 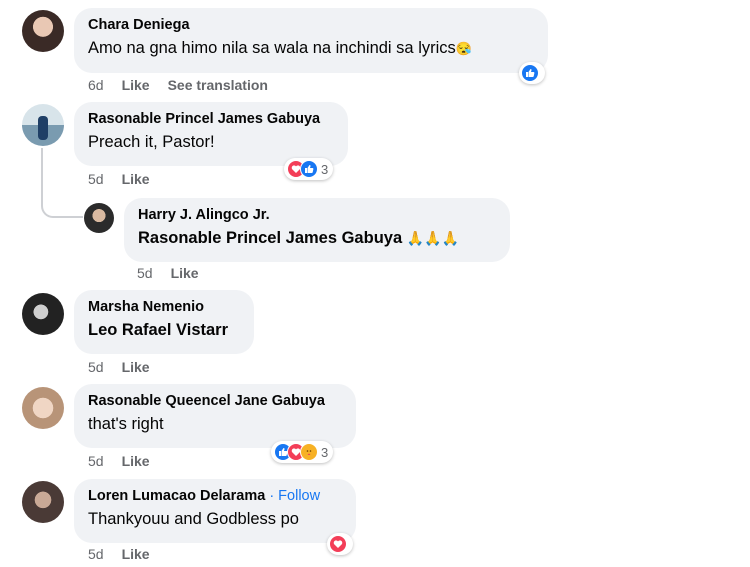 I want to click on comment-meta: 6d Like See translation, so click(x=187, y=85).